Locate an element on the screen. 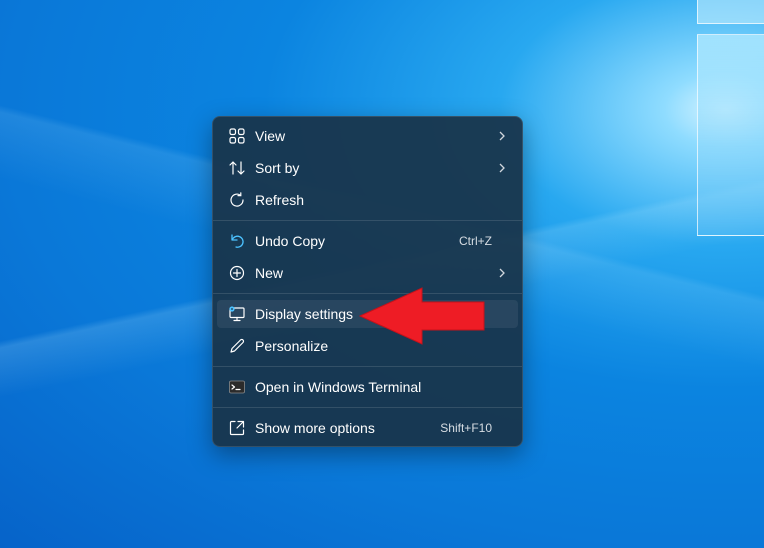  menu-item-shortcut: Shift+F10 is located at coordinates (466, 428).